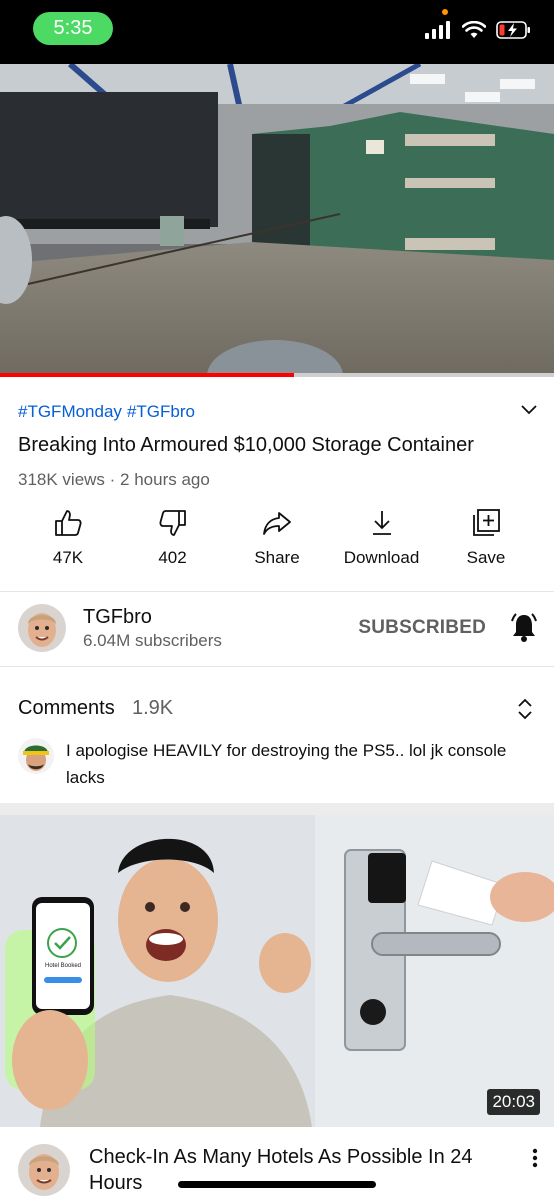  Describe the element at coordinates (381, 523) in the screenshot. I see `download-icon` at that location.